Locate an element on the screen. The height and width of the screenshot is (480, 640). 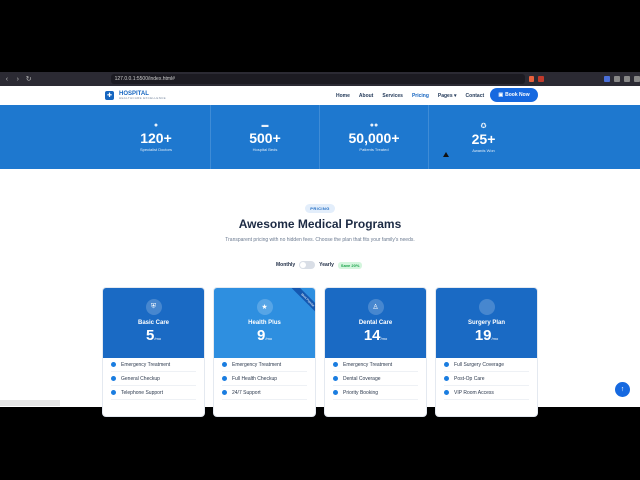
logo: ✚ HOSPITAL HEALTHCARE EXCELLENCE is located at coordinates (135, 95).